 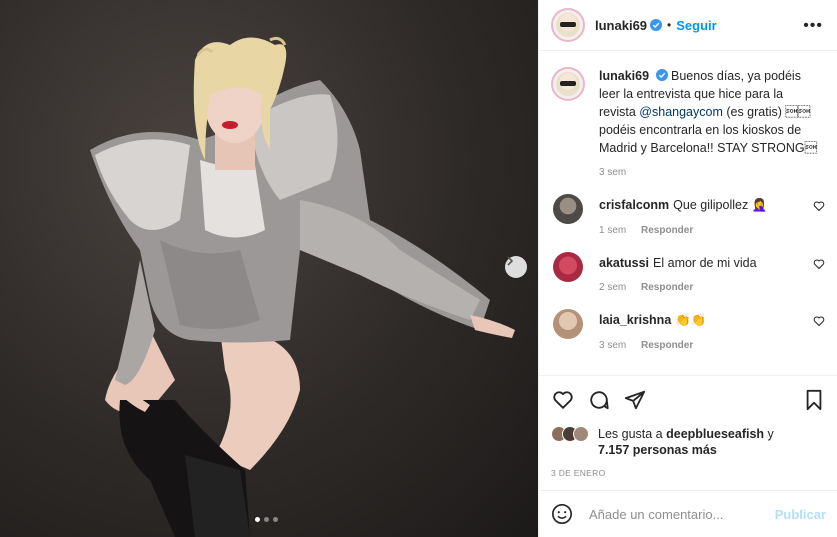 I want to click on comment-body: El amor de mi vida, so click(x=705, y=263).